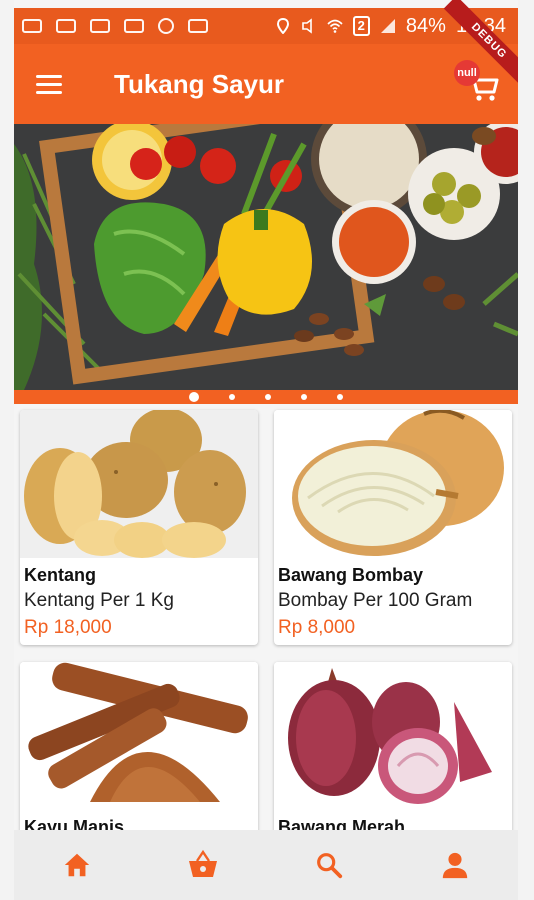 This screenshot has width=534, height=900. Describe the element at coordinates (266, 865) in the screenshot. I see `bottom-navigation` at that location.